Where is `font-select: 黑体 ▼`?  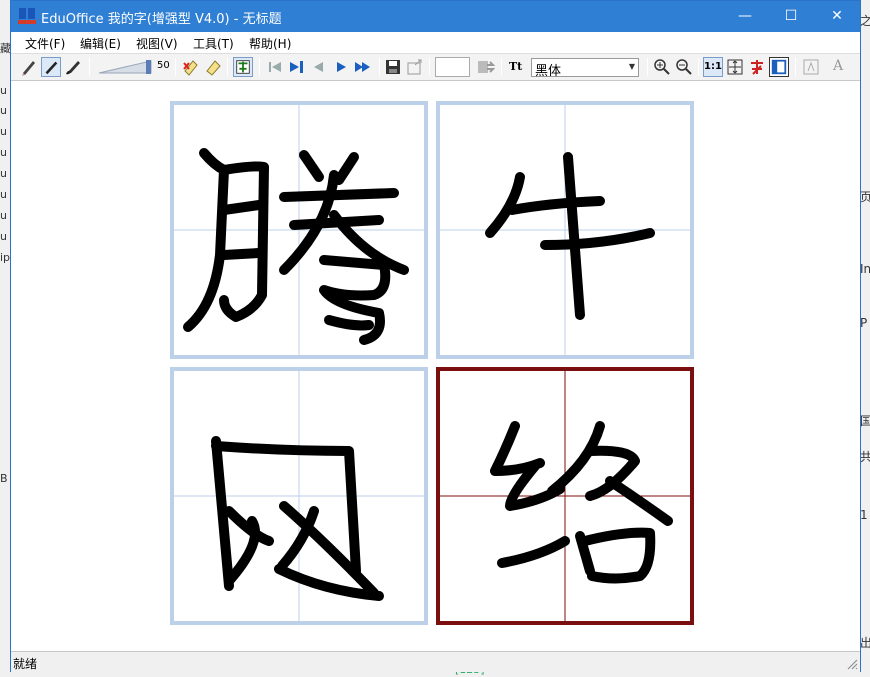 font-select: 黑体 ▼ is located at coordinates (585, 68).